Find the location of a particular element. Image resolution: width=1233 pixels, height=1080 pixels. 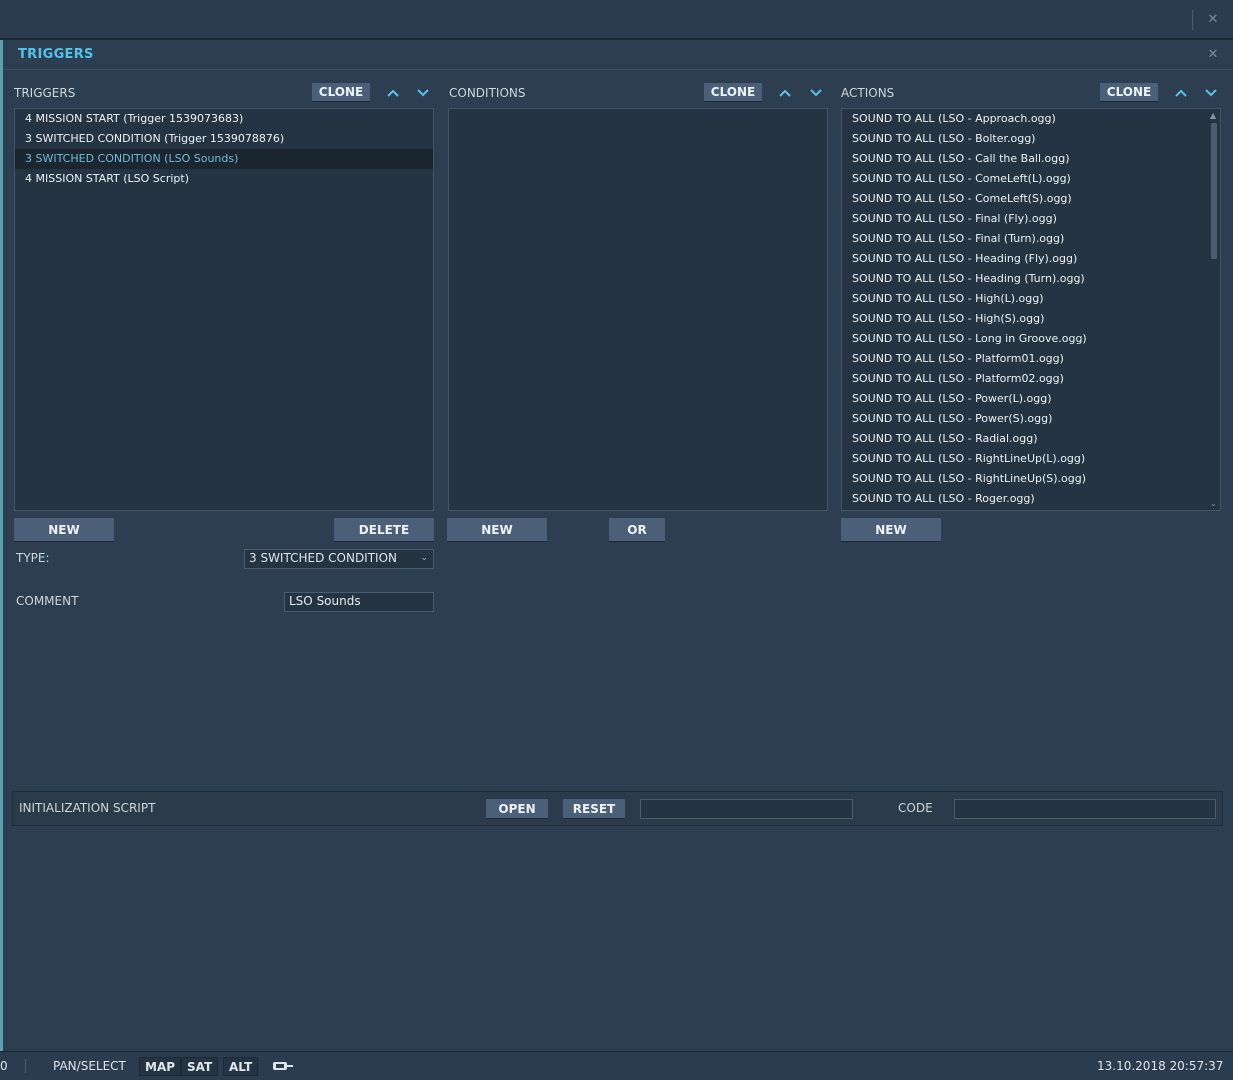

scroll-down-icon: ⌄ is located at coordinates (1213, 503).